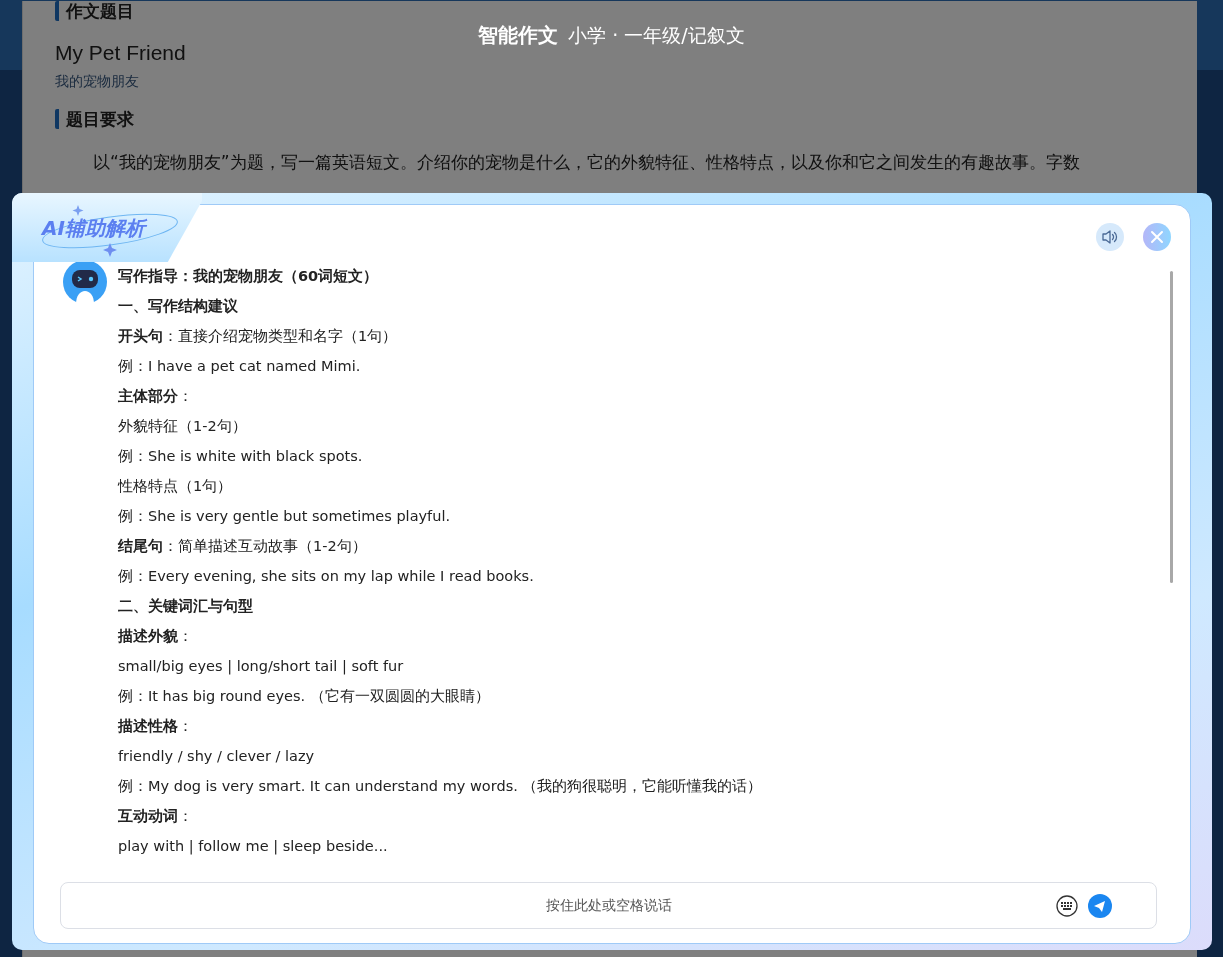 The width and height of the screenshot is (1223, 957). Describe the element at coordinates (156, 726) in the screenshot. I see `message-line: 描述性格：` at that location.